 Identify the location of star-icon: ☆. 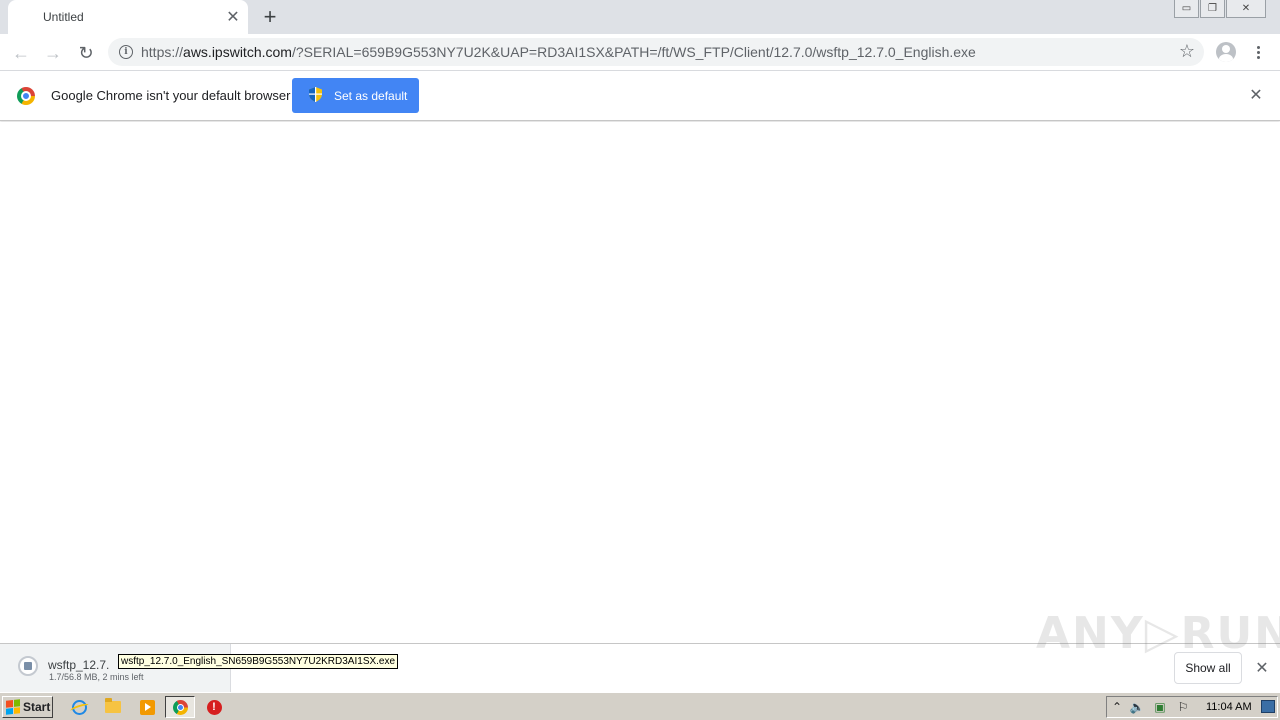
(1187, 51).